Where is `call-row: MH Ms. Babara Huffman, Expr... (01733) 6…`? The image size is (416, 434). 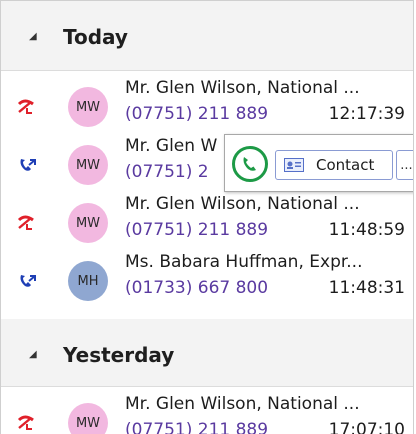
call-row: MH Ms. Babara Huffman, Expr... (01733) 6… is located at coordinates (207, 280).